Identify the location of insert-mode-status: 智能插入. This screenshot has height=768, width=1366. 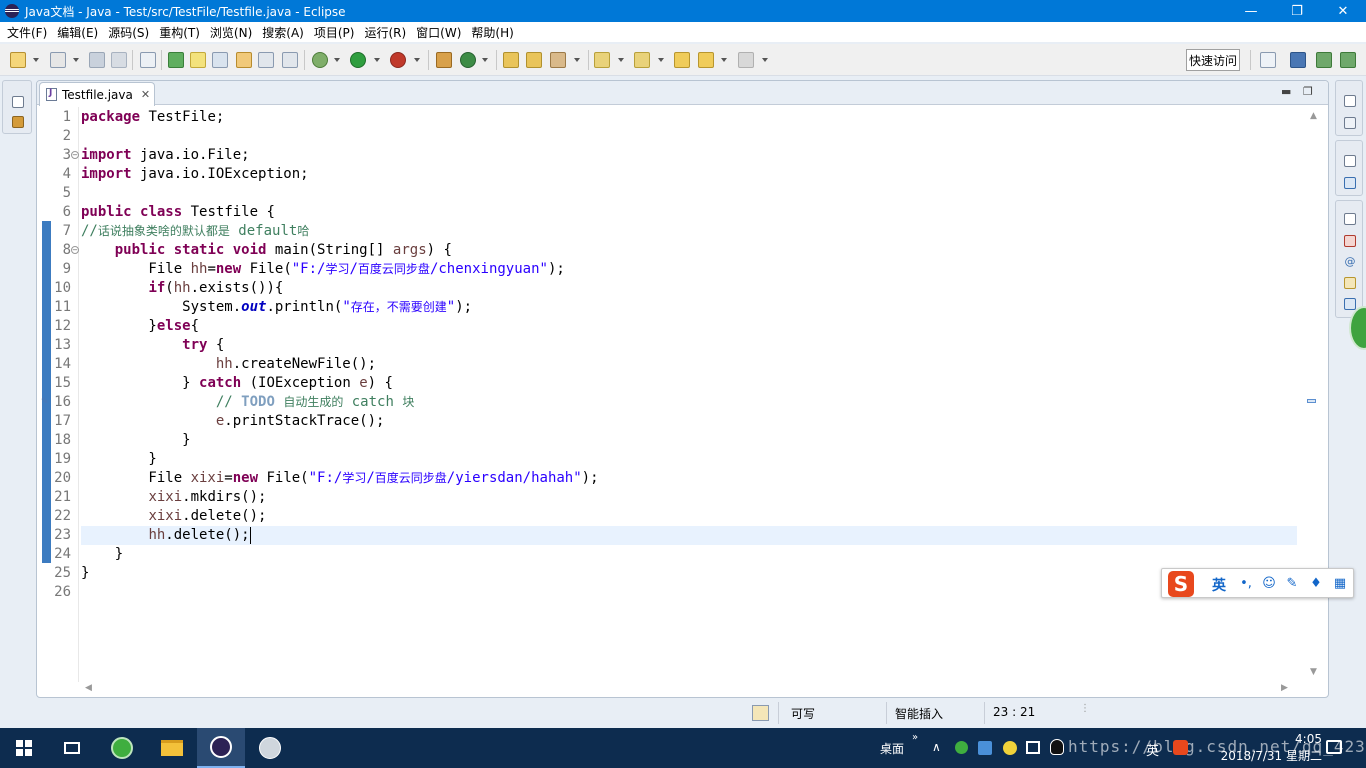
(919, 713).